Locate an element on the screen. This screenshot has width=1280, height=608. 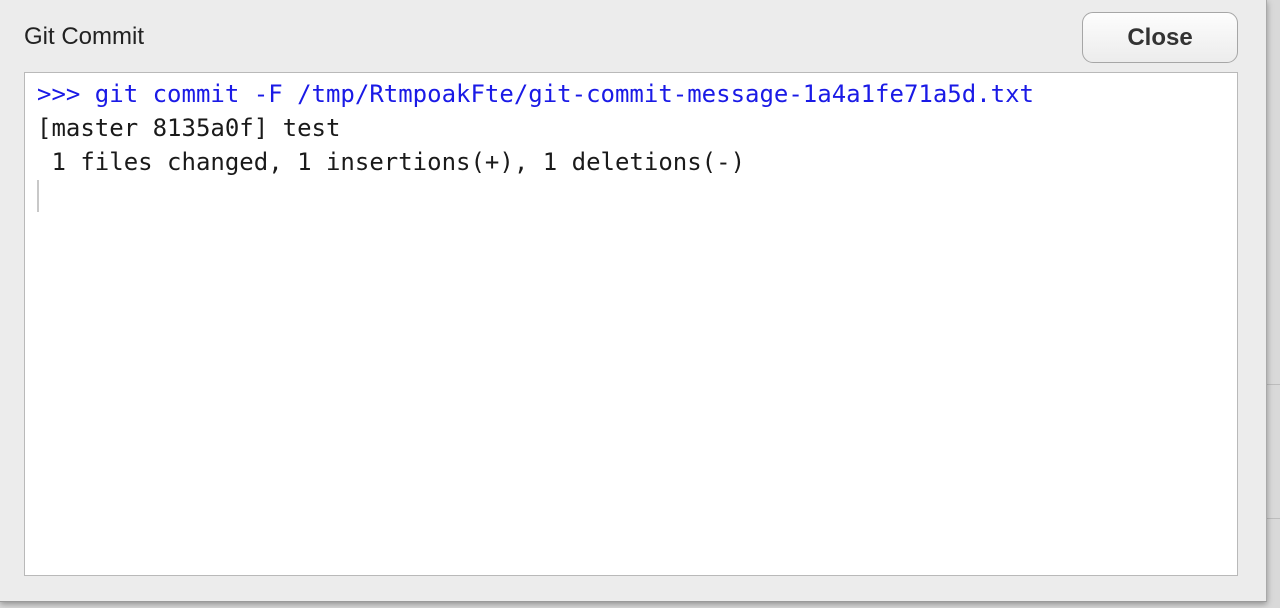
close-button: Close is located at coordinates (1160, 37).